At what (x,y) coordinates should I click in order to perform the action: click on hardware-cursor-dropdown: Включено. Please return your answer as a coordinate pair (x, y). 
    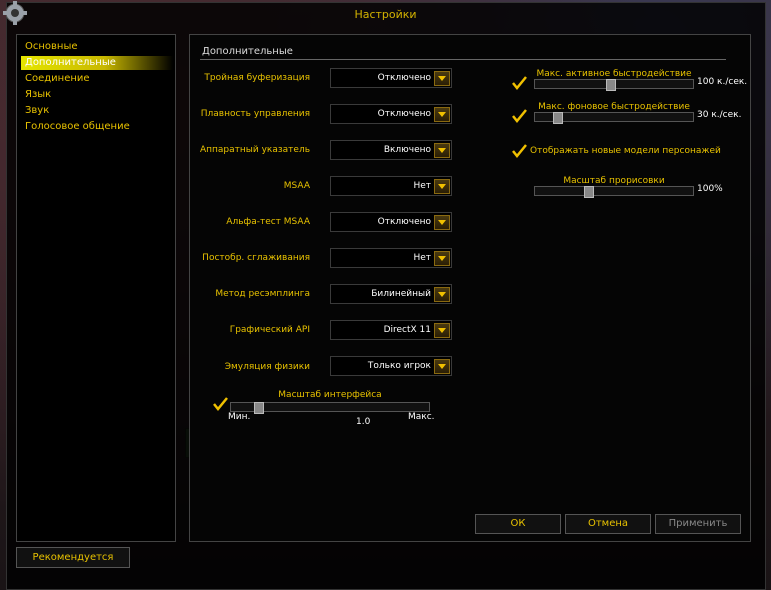
    Looking at the image, I should click on (391, 150).